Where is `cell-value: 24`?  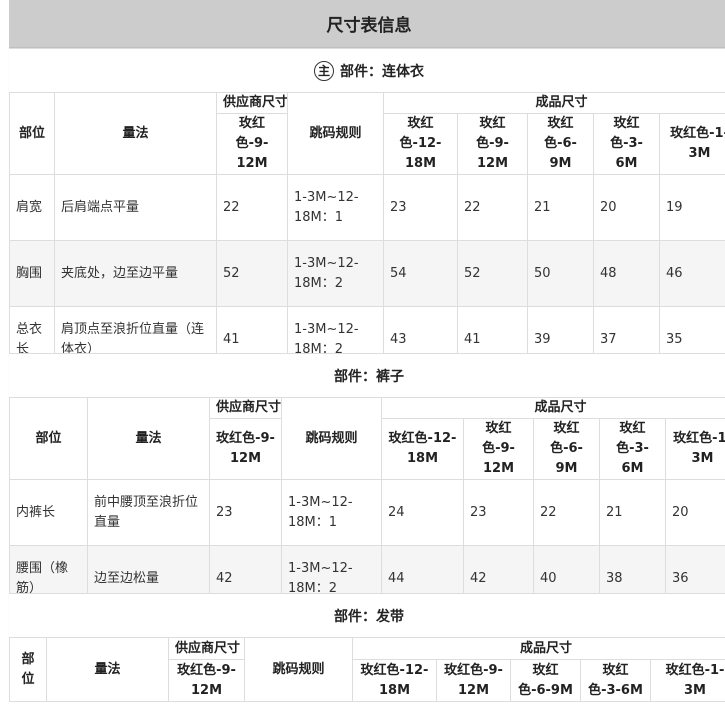
cell-value: 24 is located at coordinates (422, 512).